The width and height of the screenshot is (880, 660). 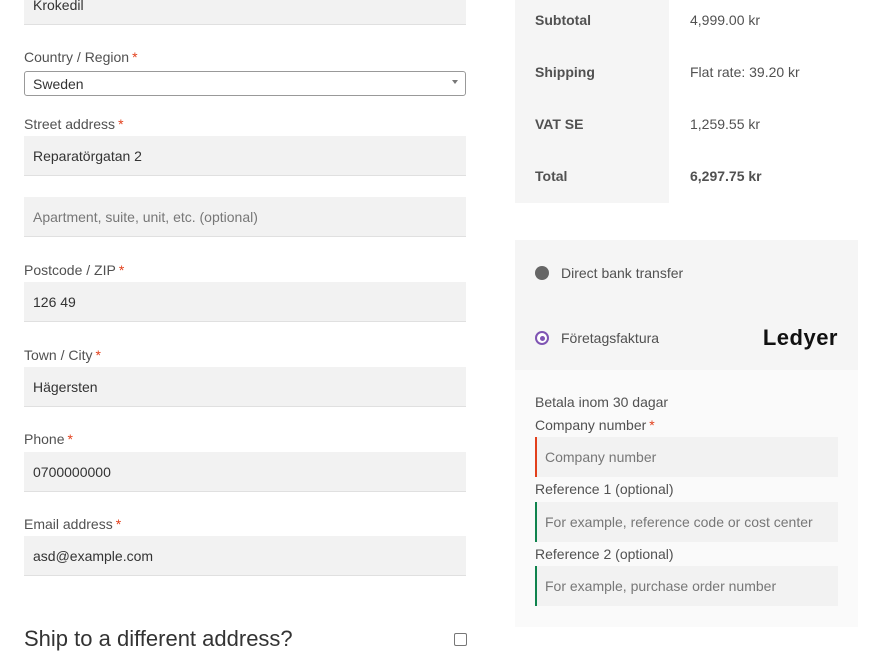 I want to click on company-value: Krokedil, so click(x=58, y=6).